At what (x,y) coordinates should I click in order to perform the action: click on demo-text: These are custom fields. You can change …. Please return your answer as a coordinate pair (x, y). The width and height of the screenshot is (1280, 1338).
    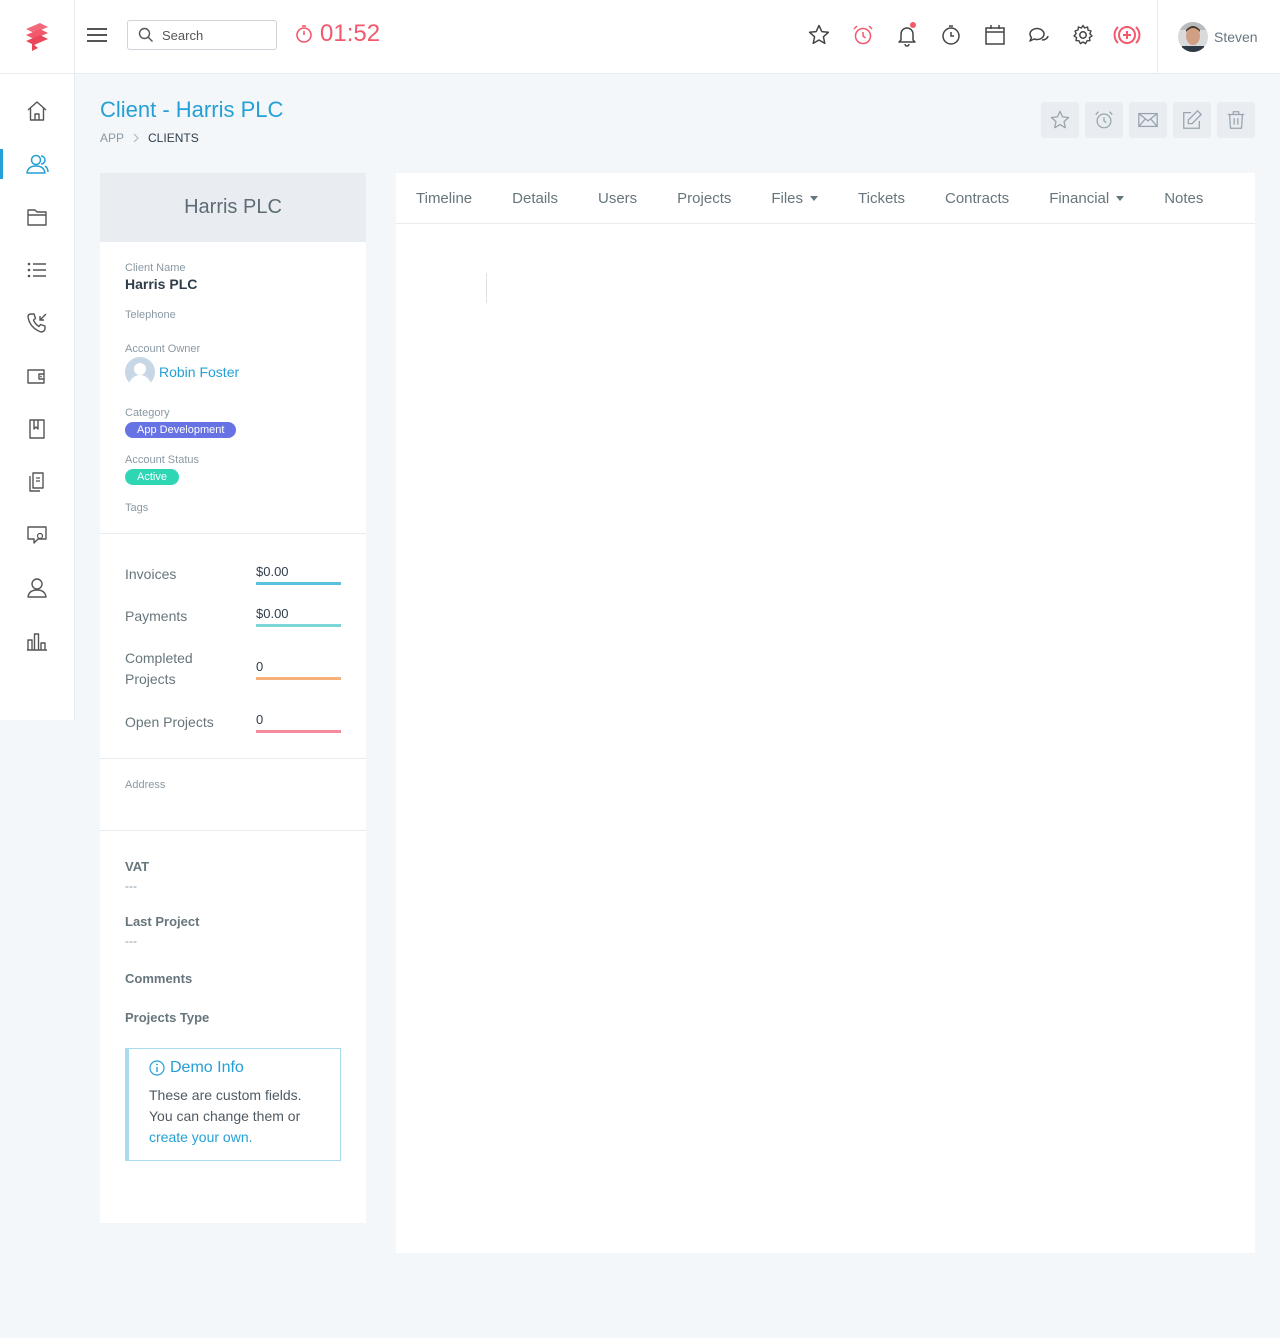
    Looking at the image, I should click on (225, 1105).